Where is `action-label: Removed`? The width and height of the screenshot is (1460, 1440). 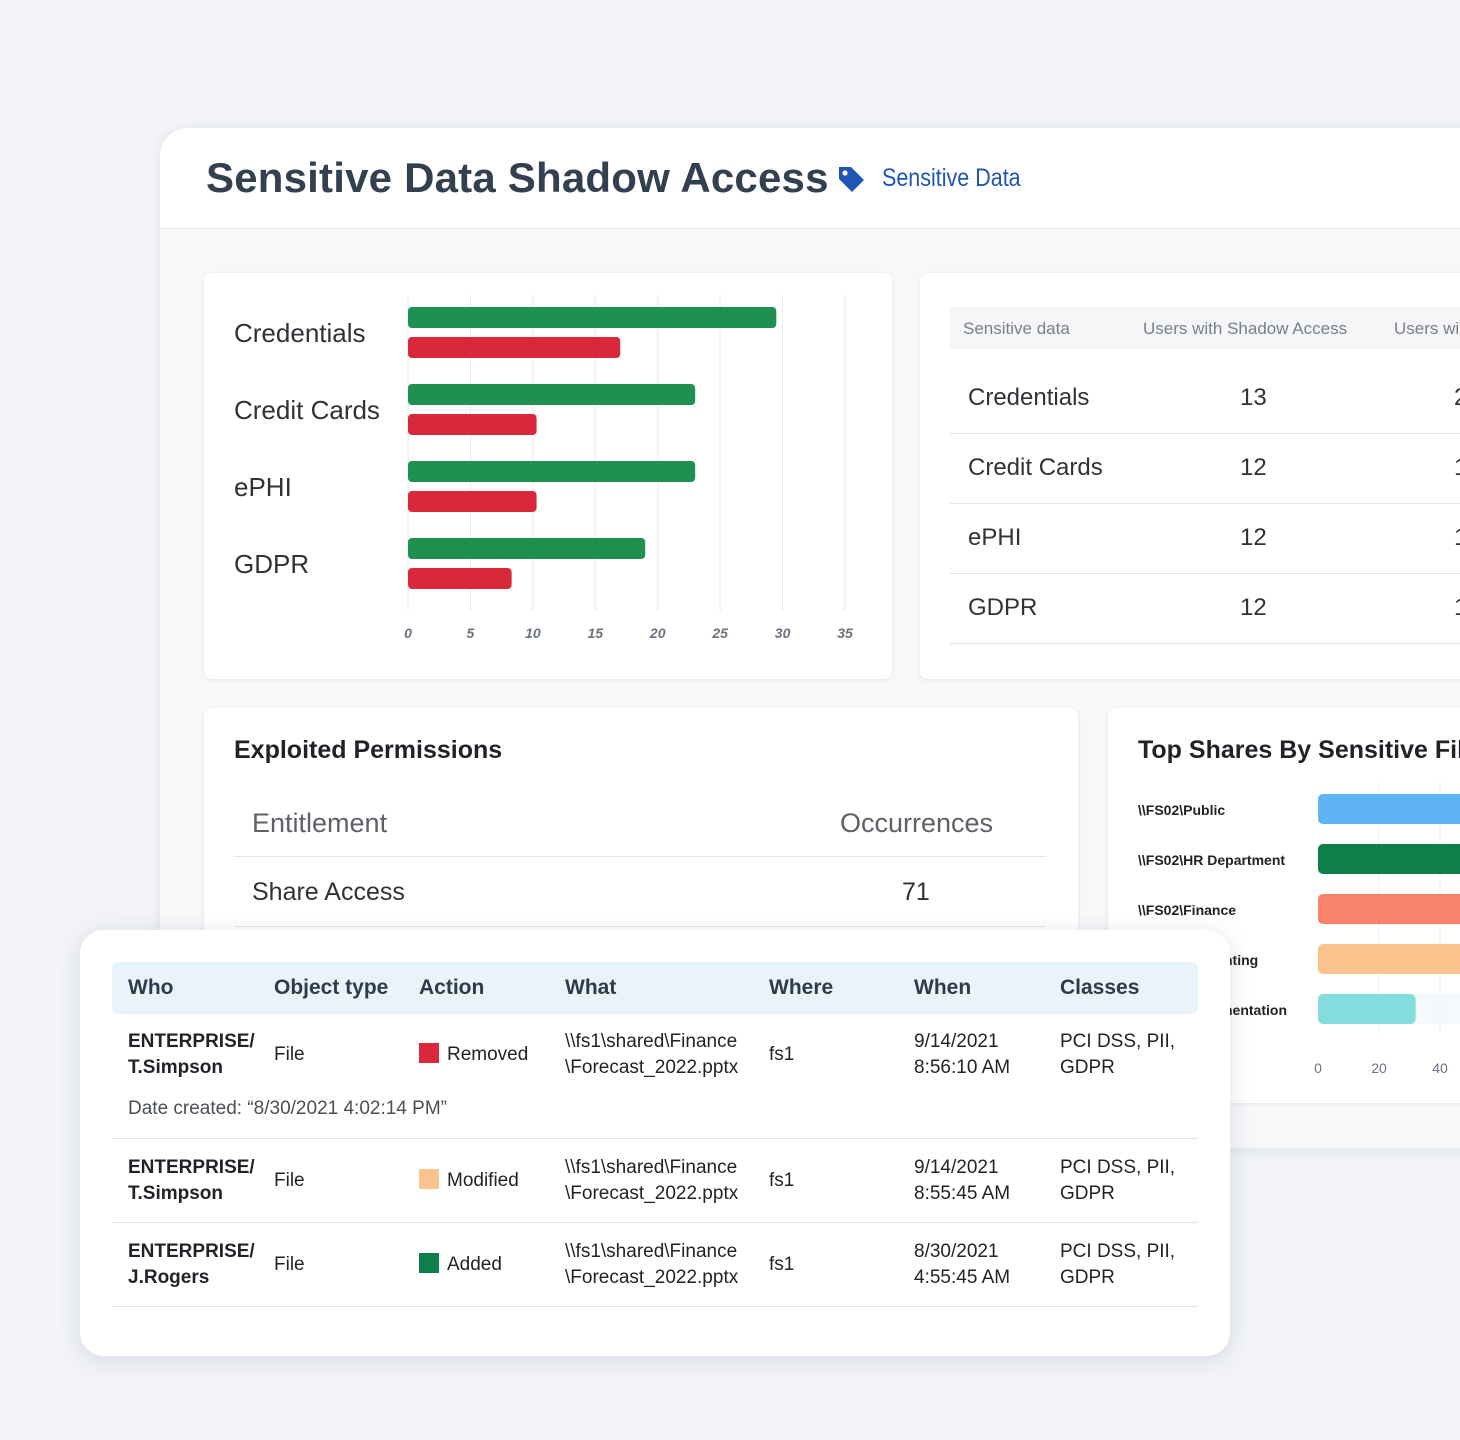 action-label: Removed is located at coordinates (488, 1054).